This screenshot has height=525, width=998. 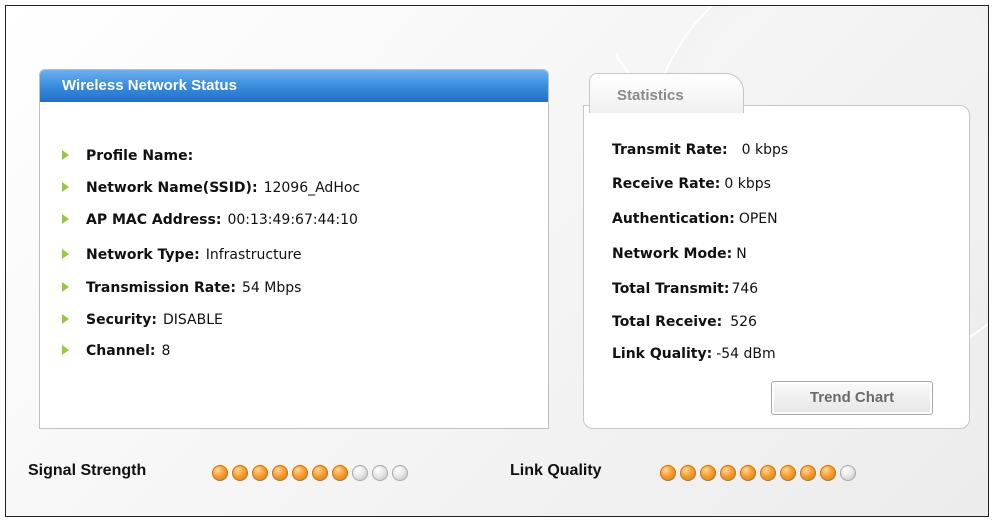 I want to click on status-value: 12096_AdHoc, so click(x=312, y=188).